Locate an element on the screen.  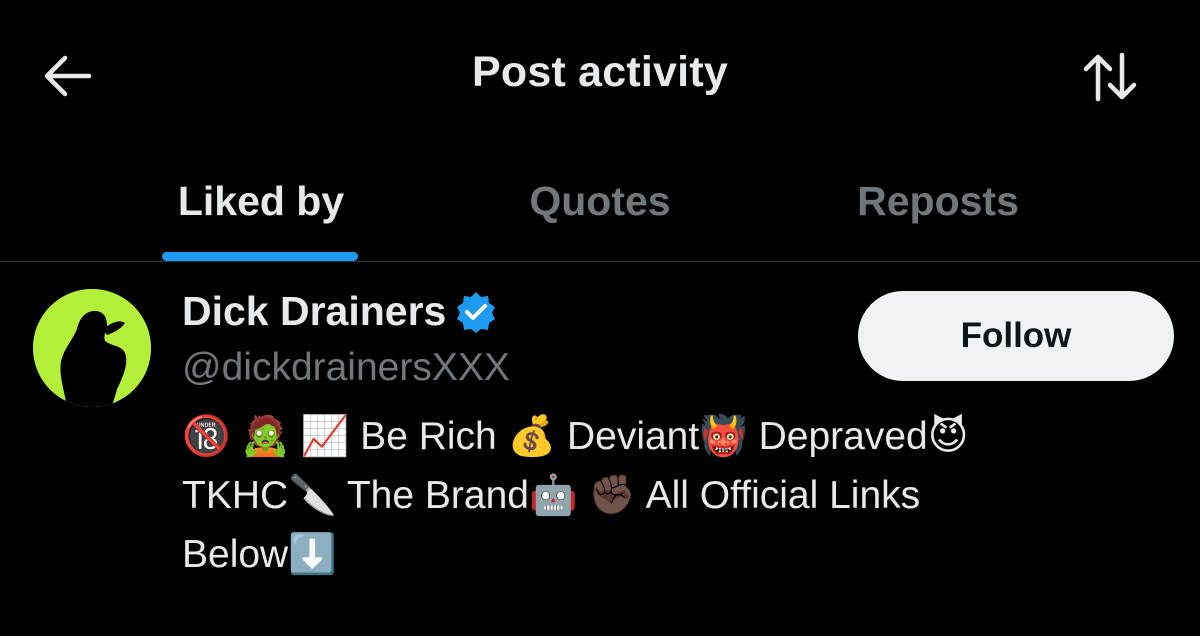
tab-label: Reposts is located at coordinates (938, 201).